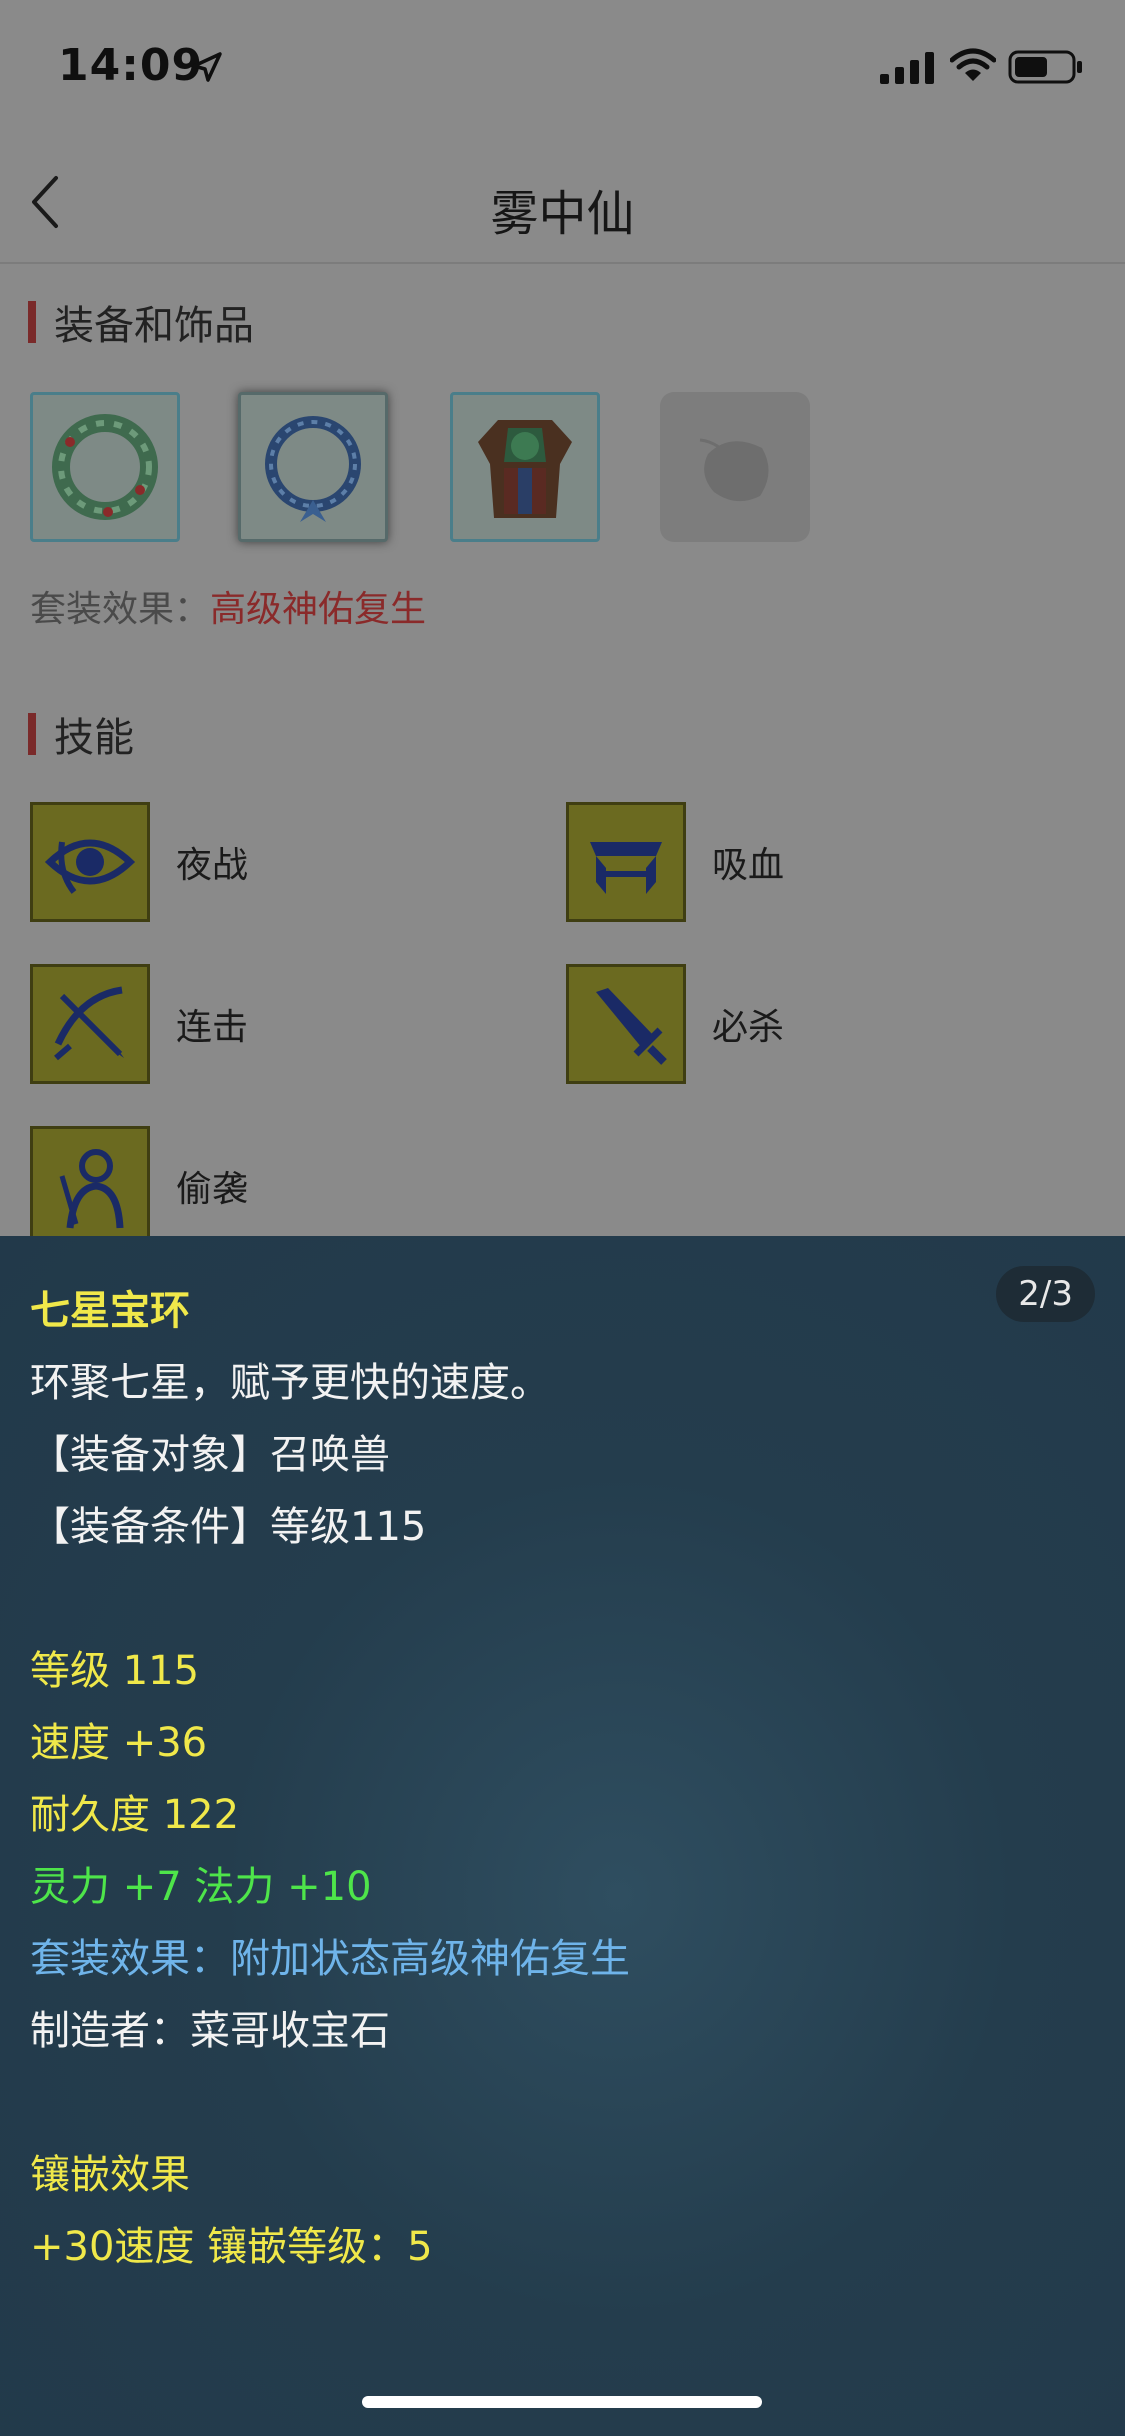  Describe the element at coordinates (330, 1959) in the screenshot. I see `item-set-effect: 套装效果：附加状态高级神佑复生` at that location.